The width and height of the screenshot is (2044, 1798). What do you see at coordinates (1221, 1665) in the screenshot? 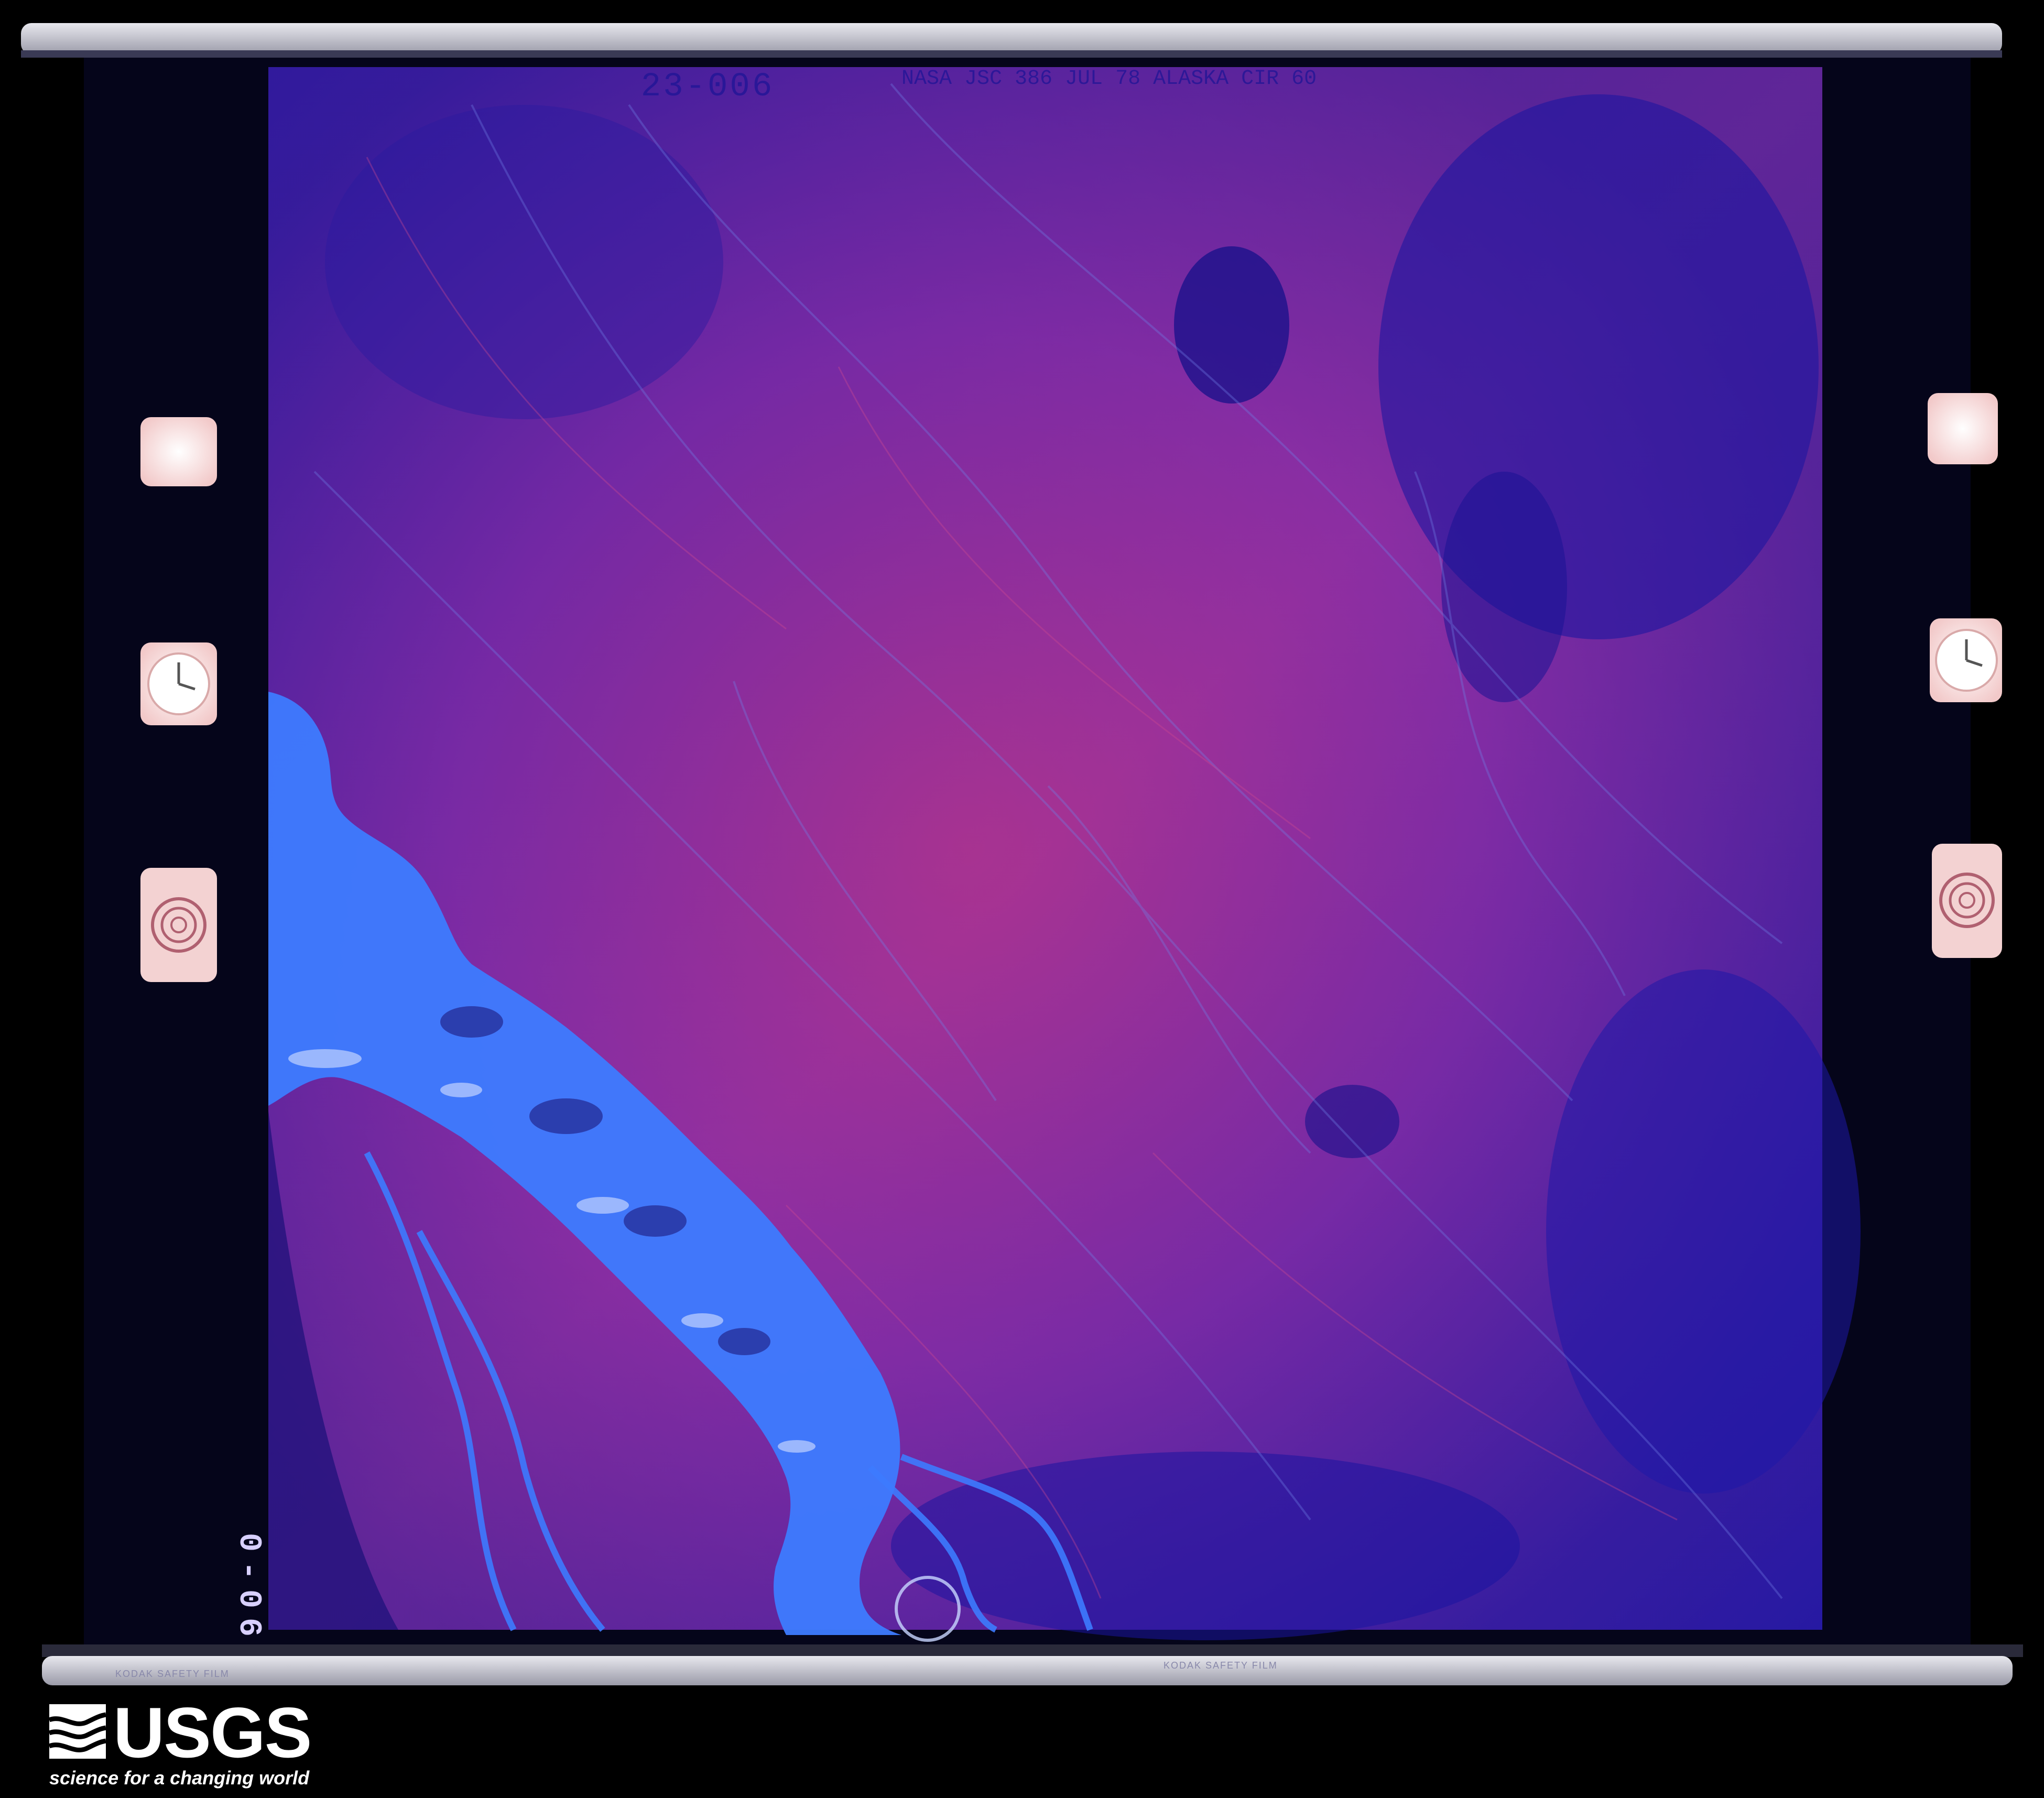
I see `edge-print-center: KODAK SAFETY FILM` at bounding box center [1221, 1665].